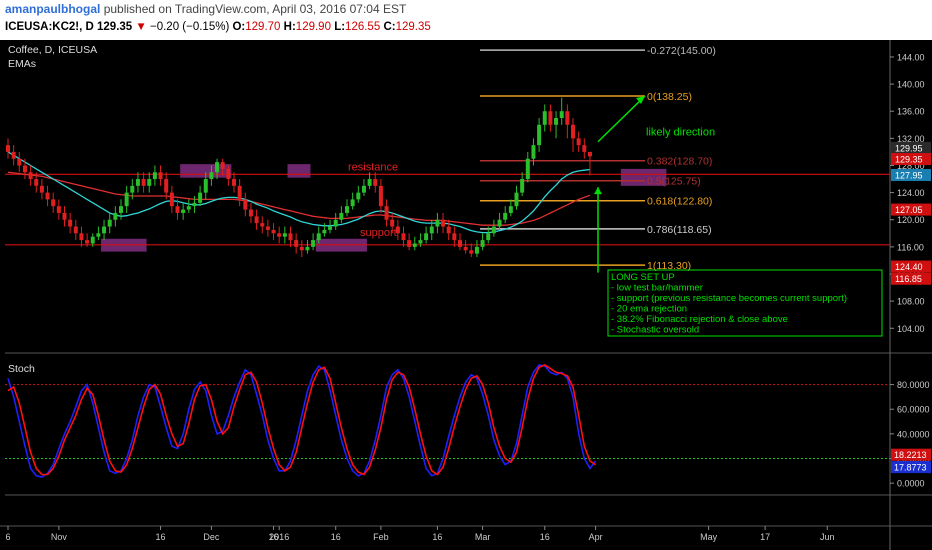 The height and width of the screenshot is (550, 932). What do you see at coordinates (52, 9) in the screenshot?
I see `author-link: amanpaulbhogal` at bounding box center [52, 9].